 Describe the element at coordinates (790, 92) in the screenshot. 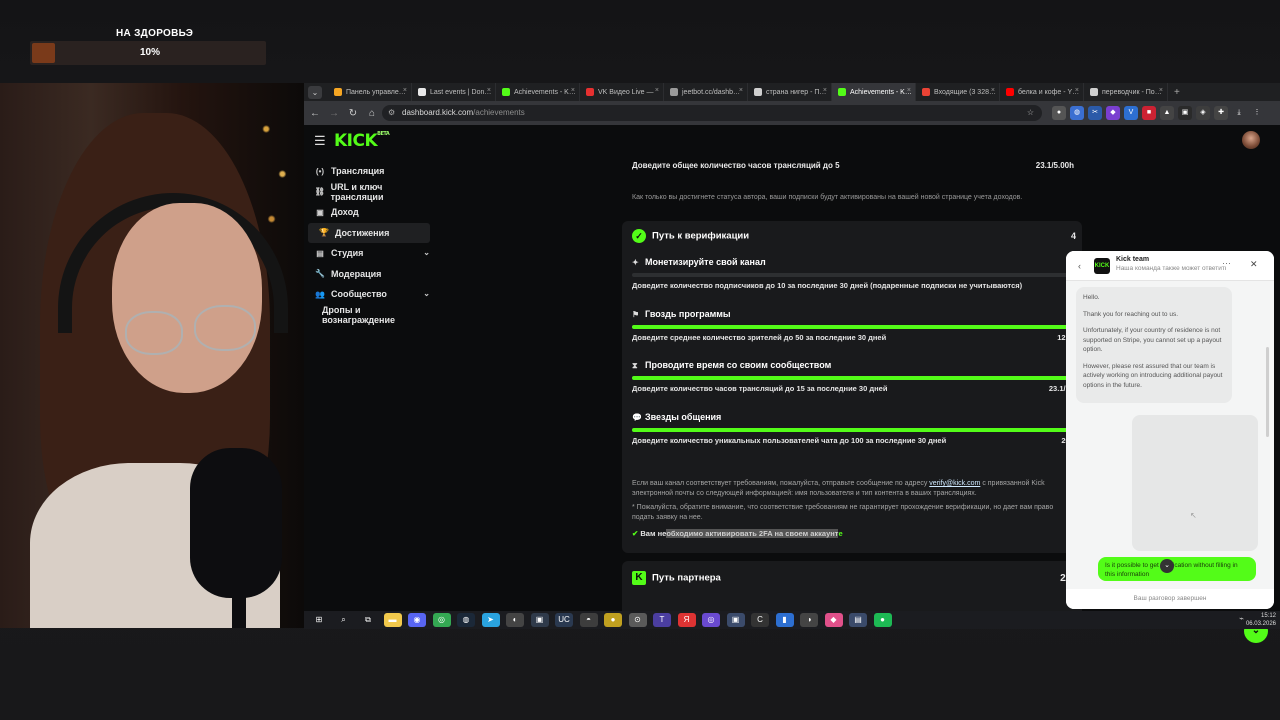

I see `browser-tab: страна нигер - П… ×` at that location.